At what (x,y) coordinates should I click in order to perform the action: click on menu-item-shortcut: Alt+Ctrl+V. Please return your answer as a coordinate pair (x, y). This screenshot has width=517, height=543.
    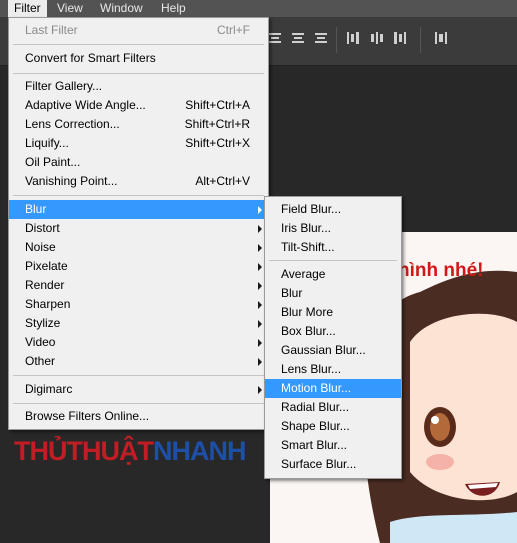
    Looking at the image, I should click on (222, 181).